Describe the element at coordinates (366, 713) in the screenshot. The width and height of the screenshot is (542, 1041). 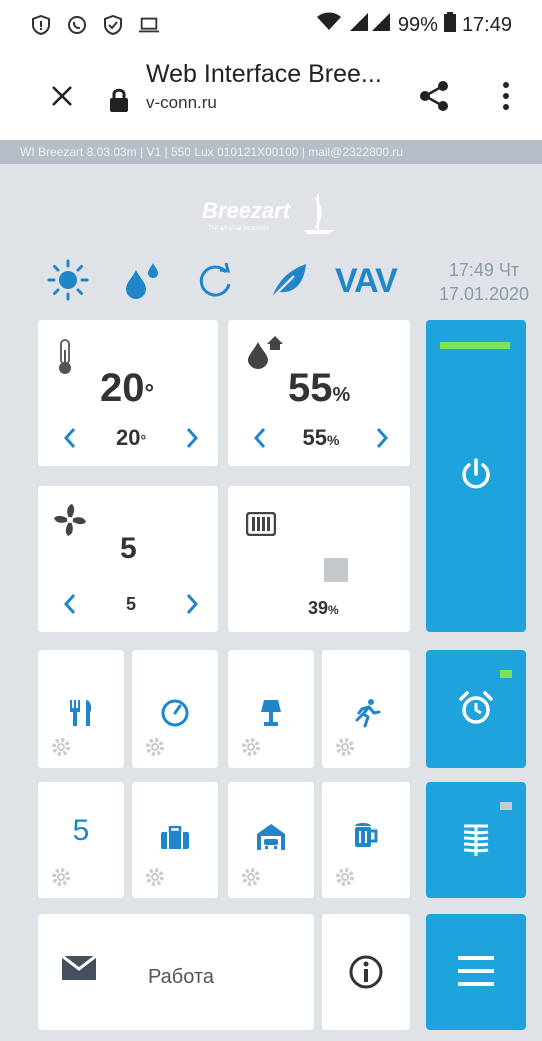
I see `running-person-icon` at that location.